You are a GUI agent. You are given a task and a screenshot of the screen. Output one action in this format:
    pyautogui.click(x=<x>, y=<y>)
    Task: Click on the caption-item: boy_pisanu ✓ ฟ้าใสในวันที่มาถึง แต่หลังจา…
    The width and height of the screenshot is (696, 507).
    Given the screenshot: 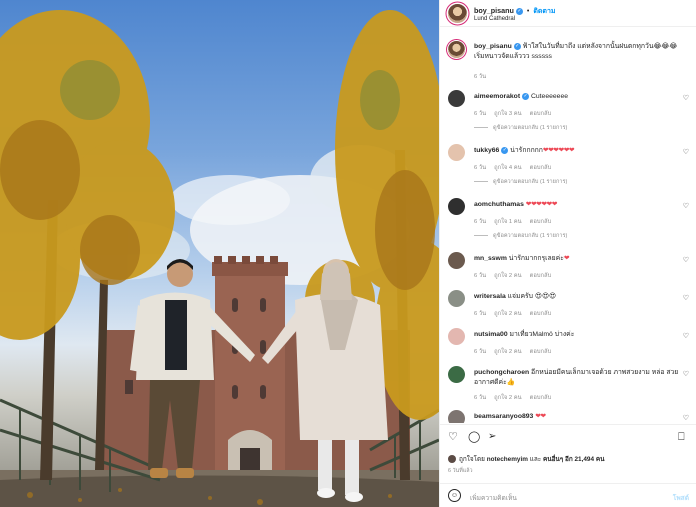 What is the action you would take?
    pyautogui.click(x=568, y=62)
    